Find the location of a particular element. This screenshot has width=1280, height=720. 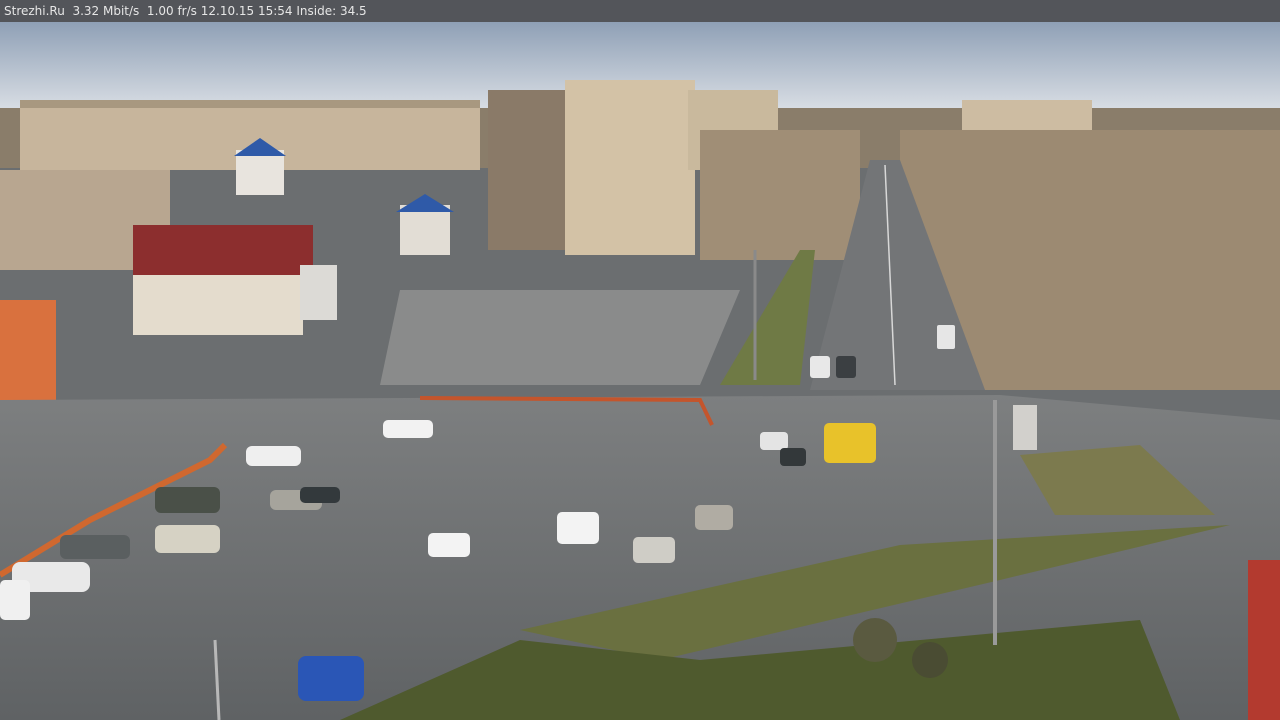

red-roof-building is located at coordinates (223, 280).